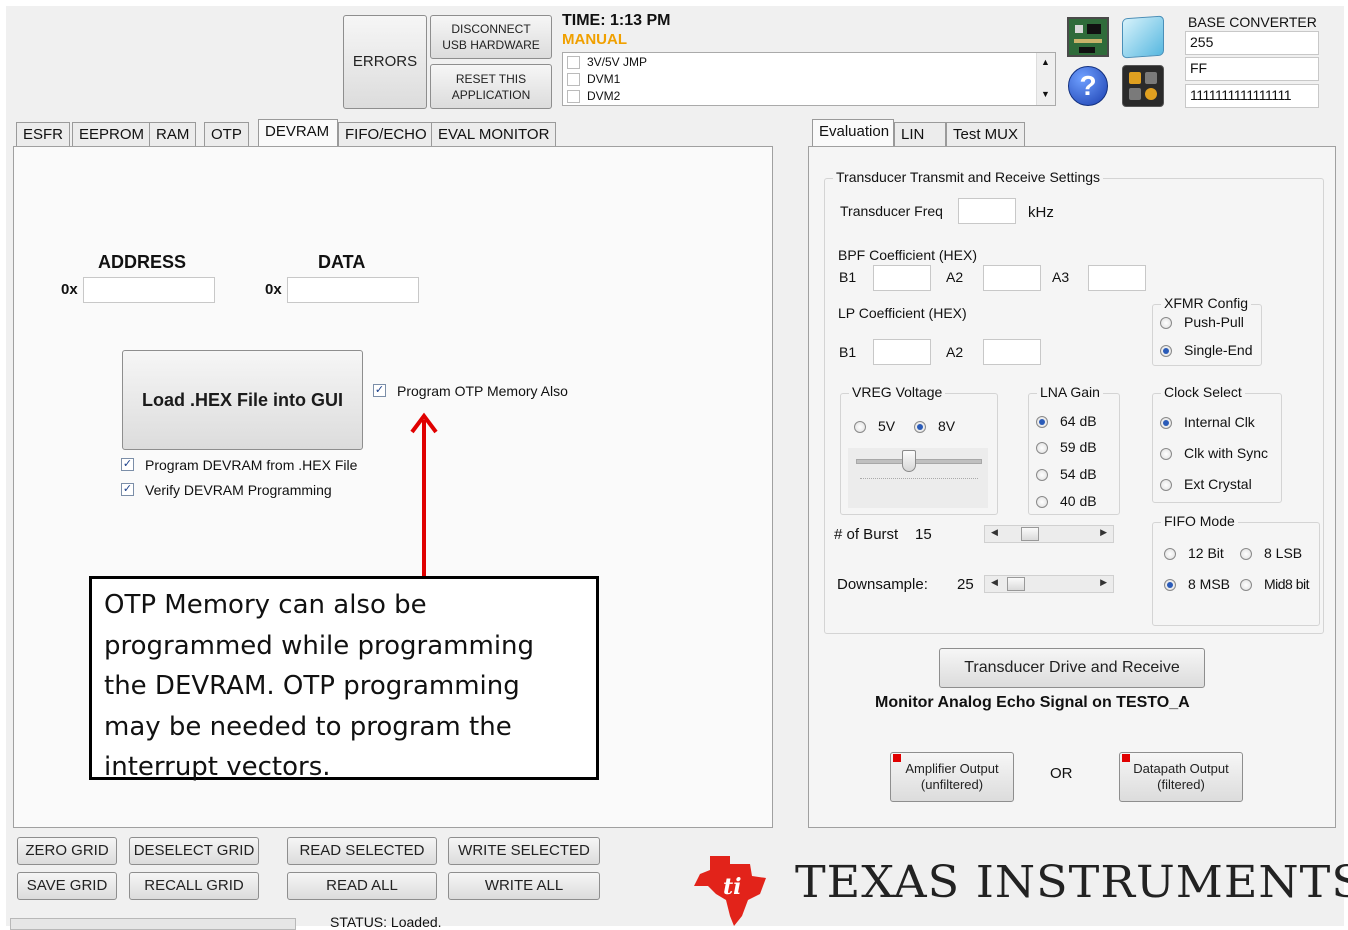 This screenshot has height=930, width=1348. Describe the element at coordinates (1252, 22) in the screenshot. I see `base-converter-title: BASE CONVERTER` at that location.